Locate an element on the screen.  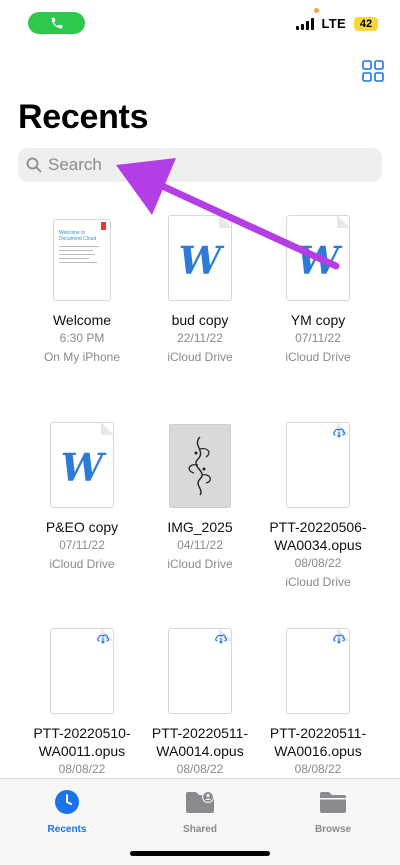
file-item-ptt-wa0014: PTT-20220511- WA0014.opus 08/08/22 is located at coordinates (200, 698).